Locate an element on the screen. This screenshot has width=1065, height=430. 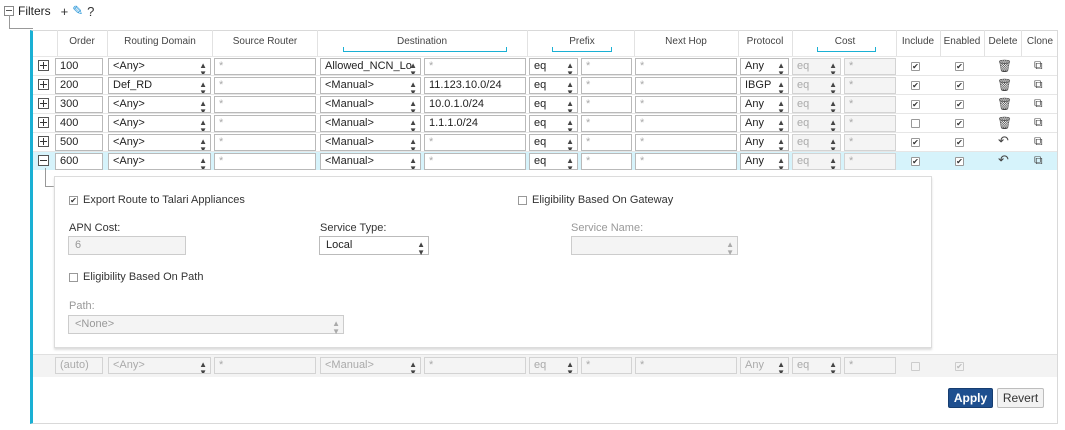
order-input: 400 is located at coordinates (79, 123).